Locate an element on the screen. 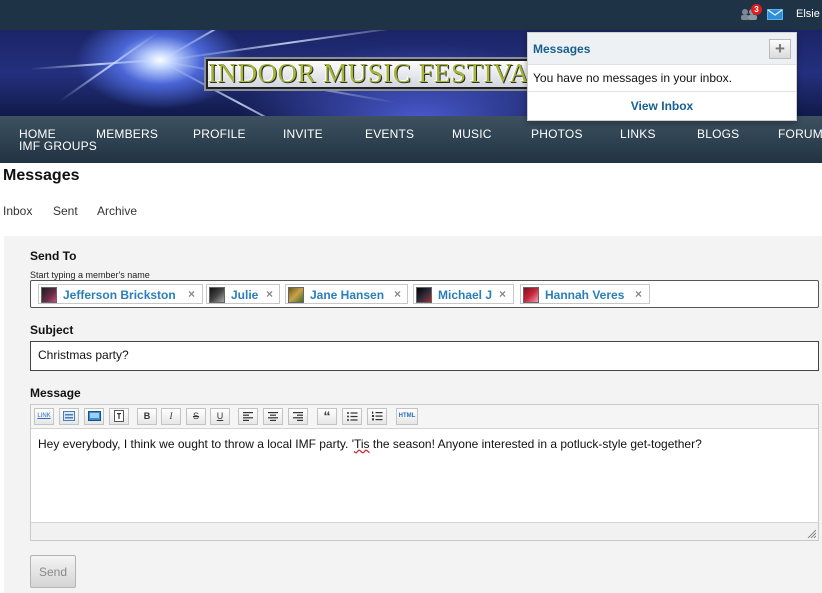 The image size is (822, 593). numbered-list-button is located at coordinates (377, 416).